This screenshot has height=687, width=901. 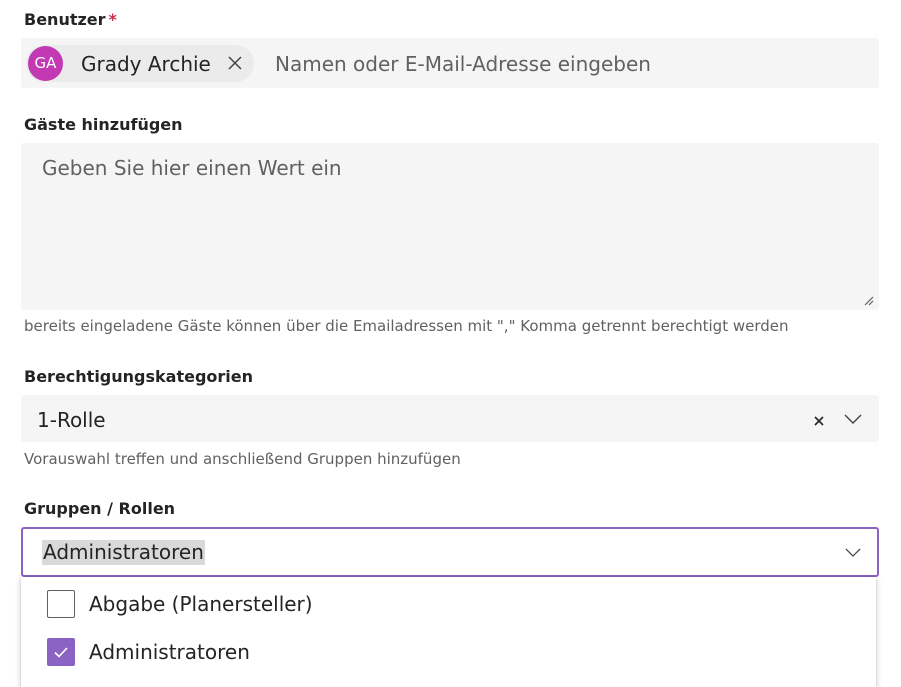 What do you see at coordinates (819, 421) in the screenshot?
I see `clear-icon` at bounding box center [819, 421].